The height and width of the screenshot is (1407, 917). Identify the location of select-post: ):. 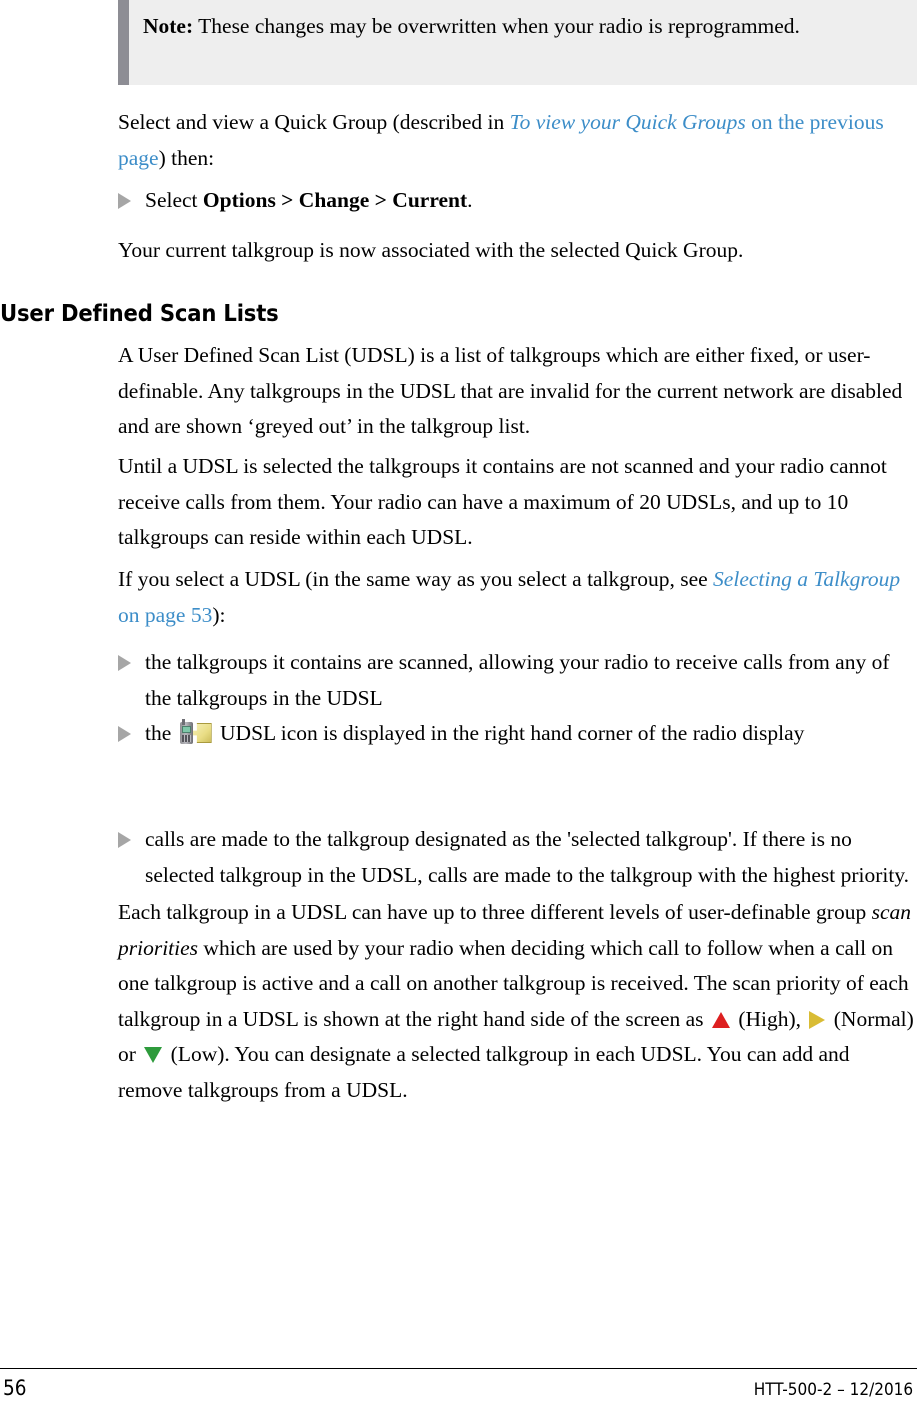
(219, 614).